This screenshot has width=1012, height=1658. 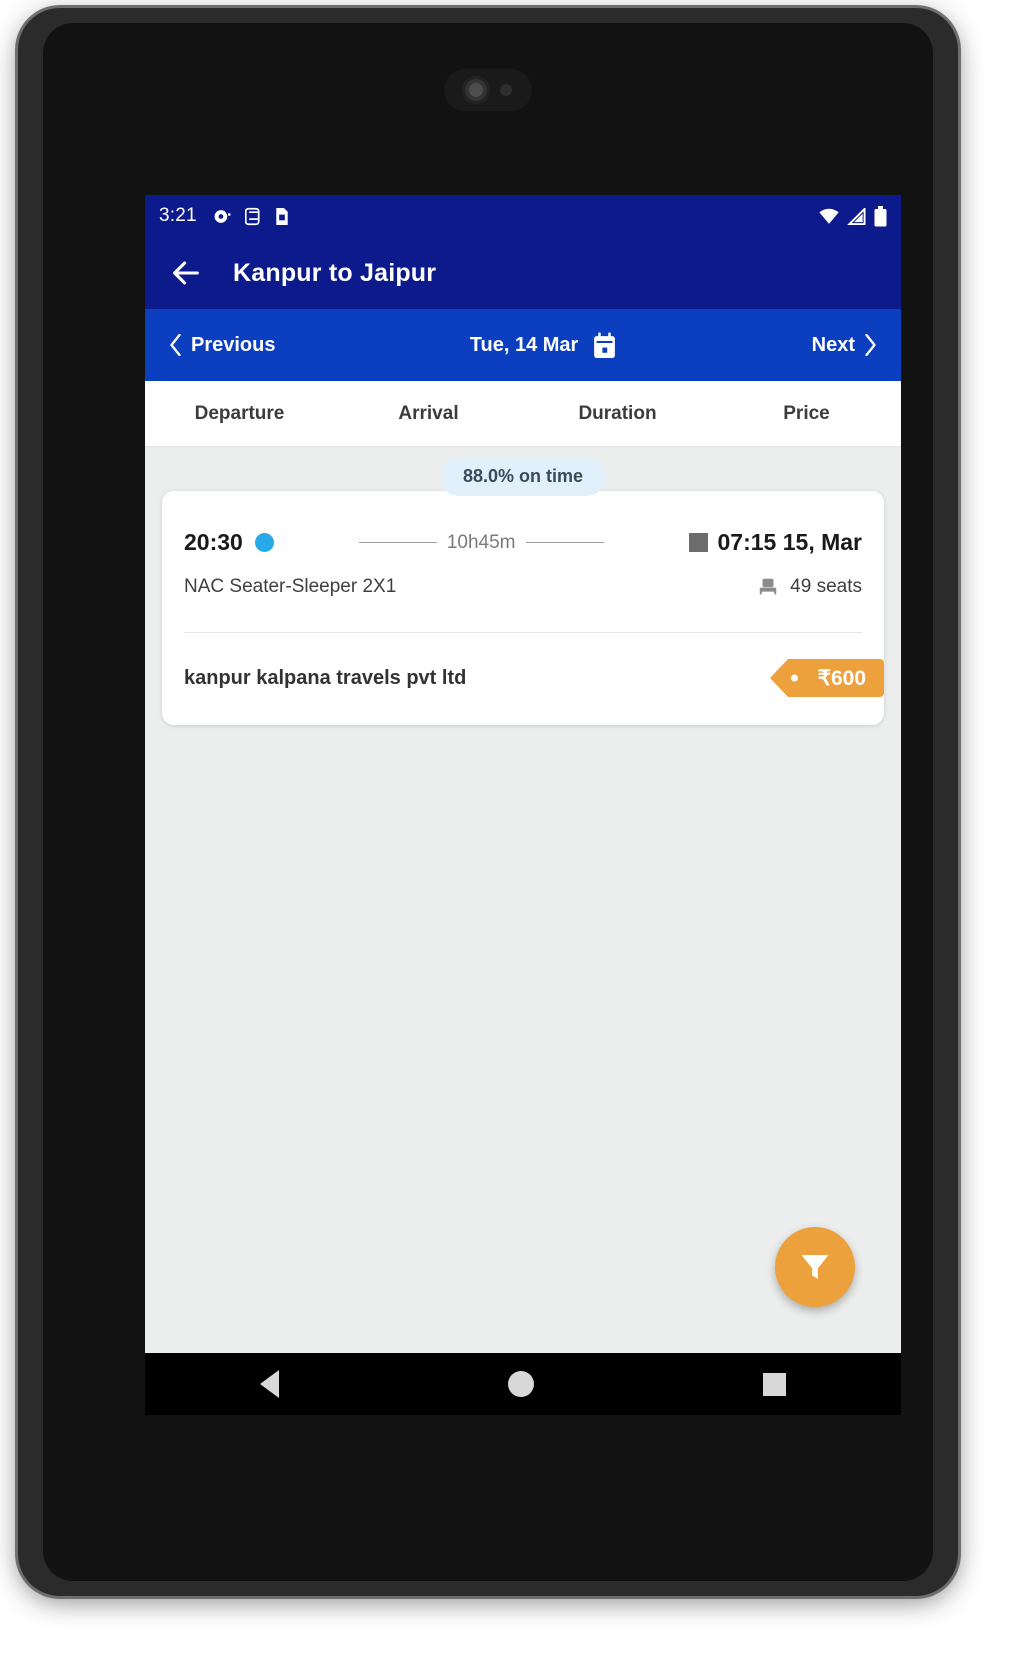 I want to click on selected-date-label: Tue, 14 Mar, so click(x=524, y=344).